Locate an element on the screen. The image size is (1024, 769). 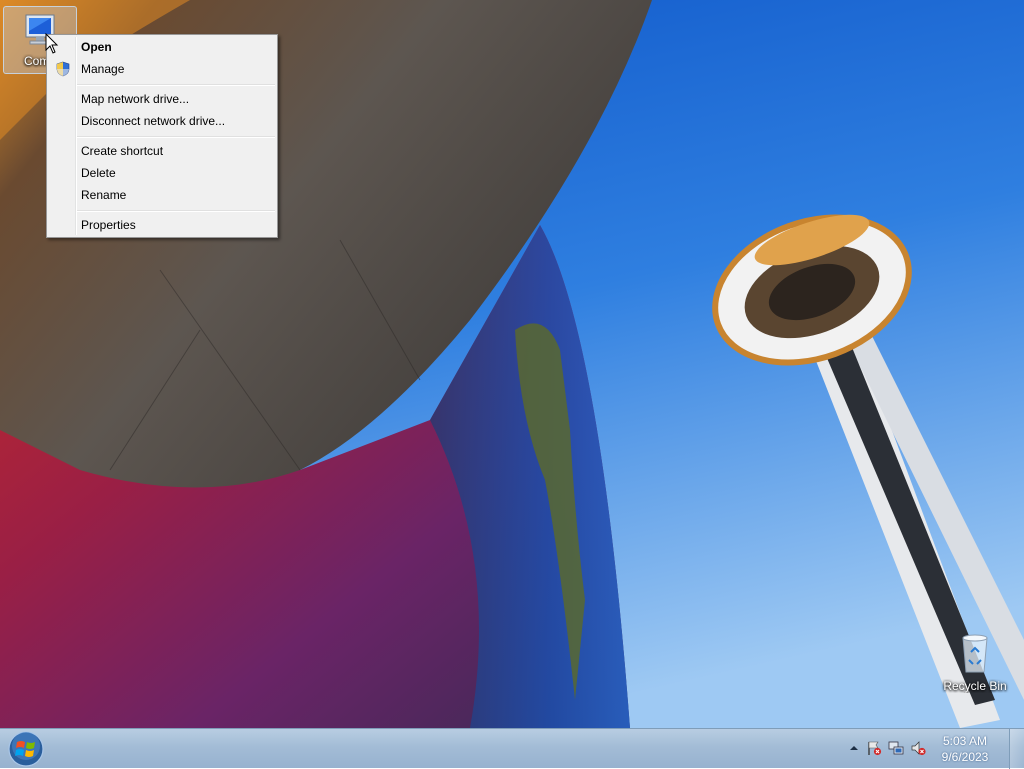
show-hidden-icons-arrow is located at coordinates (854, 748).